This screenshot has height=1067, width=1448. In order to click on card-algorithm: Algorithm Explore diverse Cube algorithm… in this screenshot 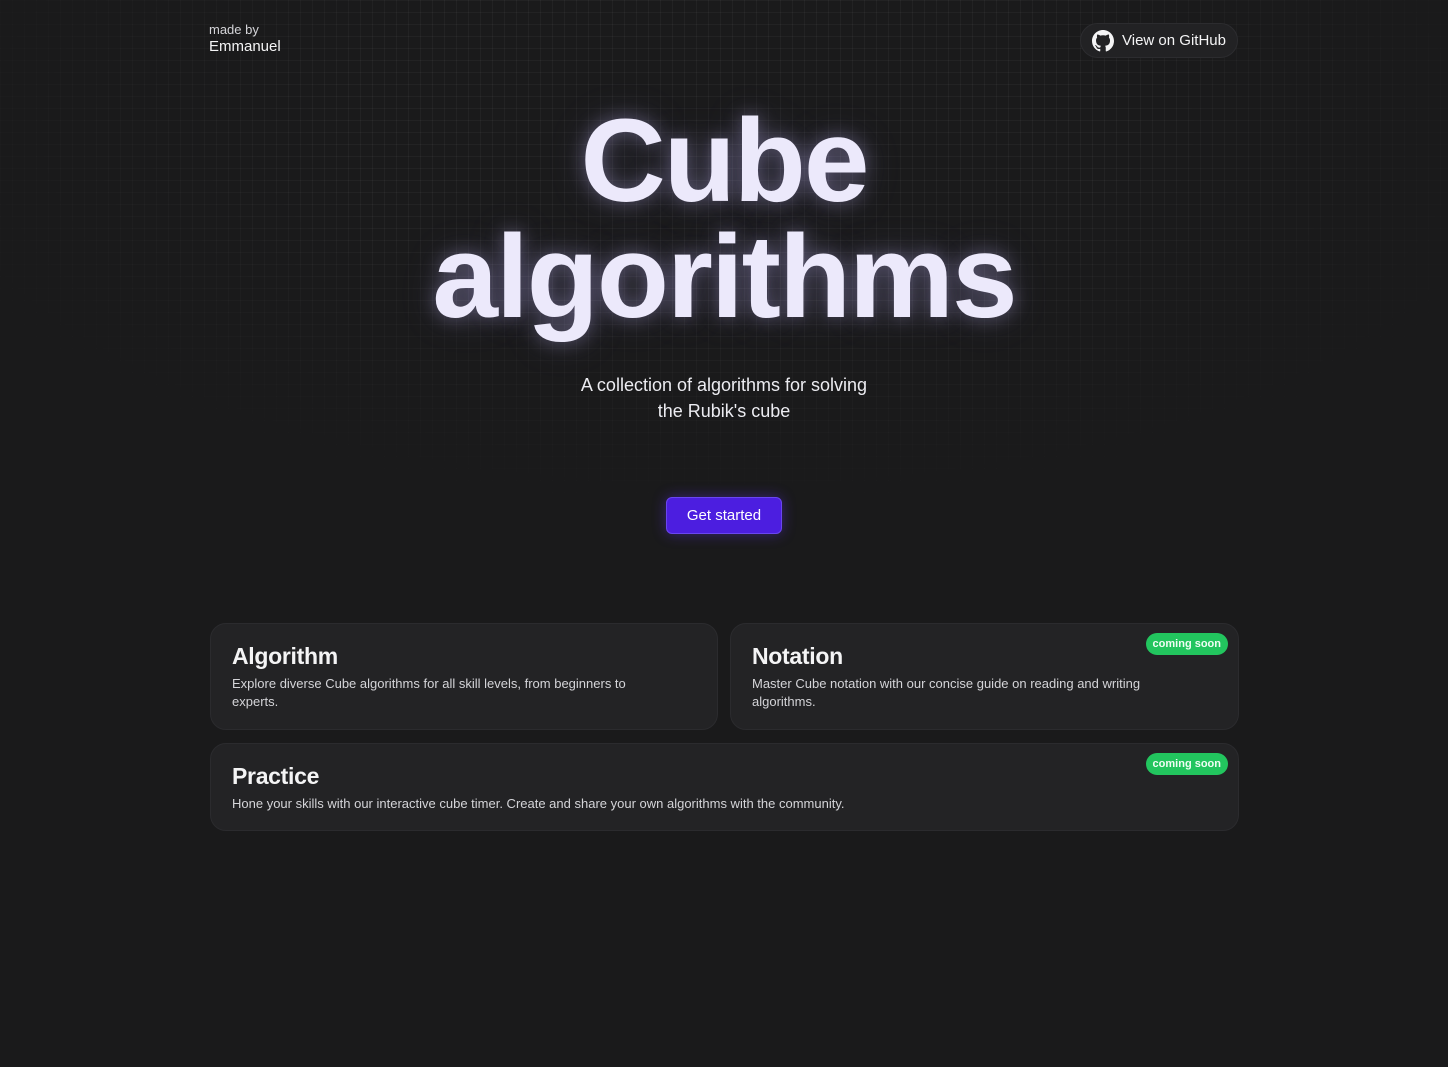, I will do `click(464, 676)`.